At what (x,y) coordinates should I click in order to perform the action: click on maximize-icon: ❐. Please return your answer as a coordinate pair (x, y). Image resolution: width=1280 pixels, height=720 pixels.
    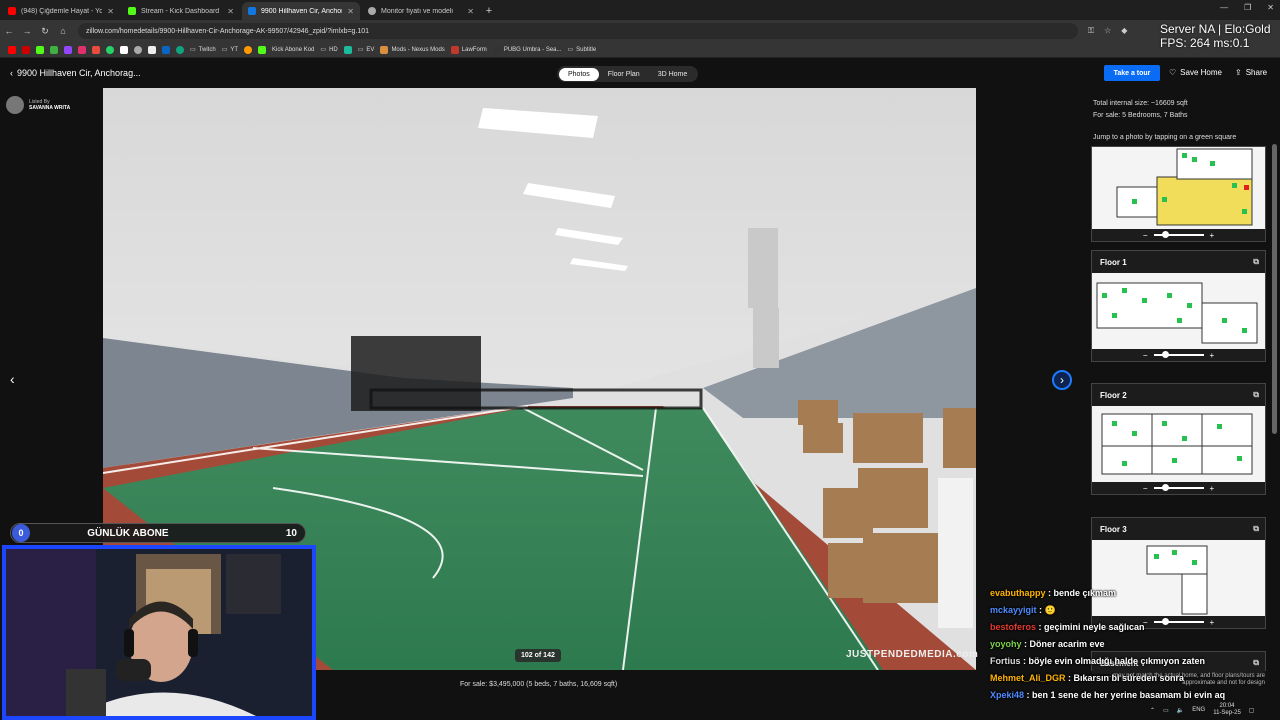
    Looking at the image, I should click on (1247, 7).